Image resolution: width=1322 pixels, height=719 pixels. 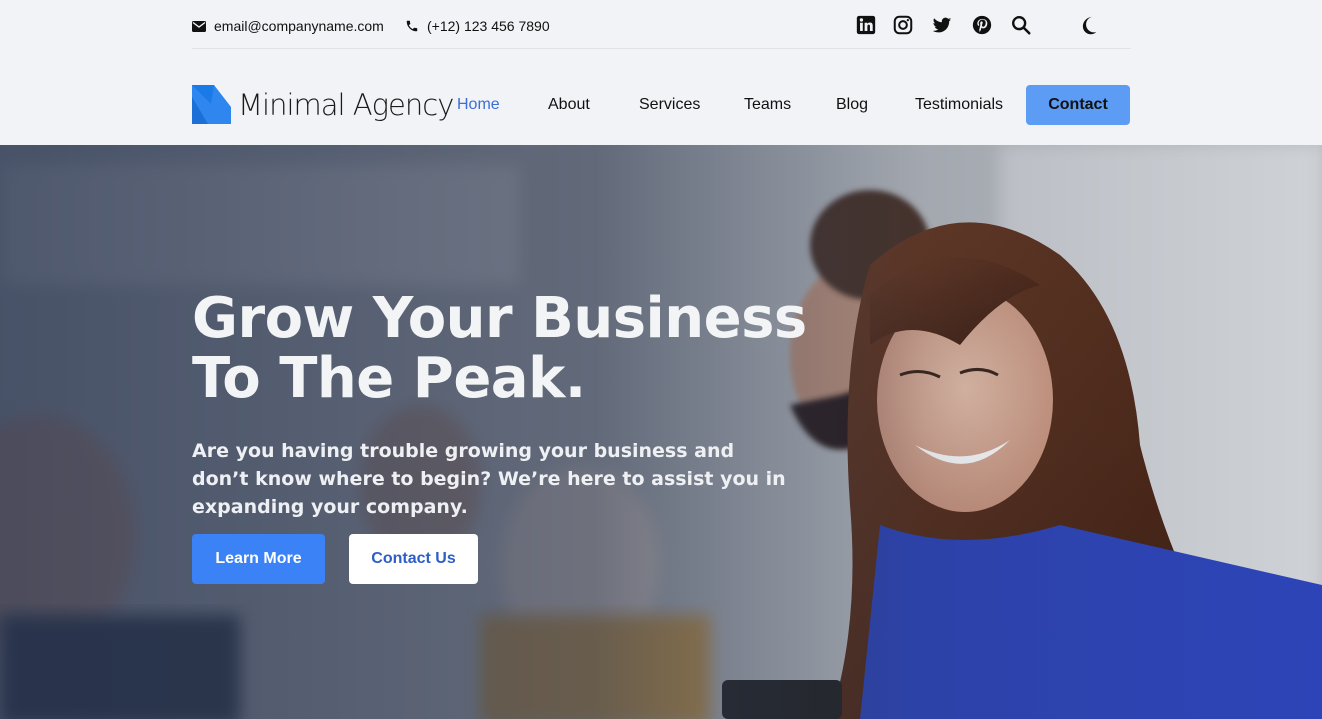 I want to click on logo-mark-icon, so click(x=211, y=104).